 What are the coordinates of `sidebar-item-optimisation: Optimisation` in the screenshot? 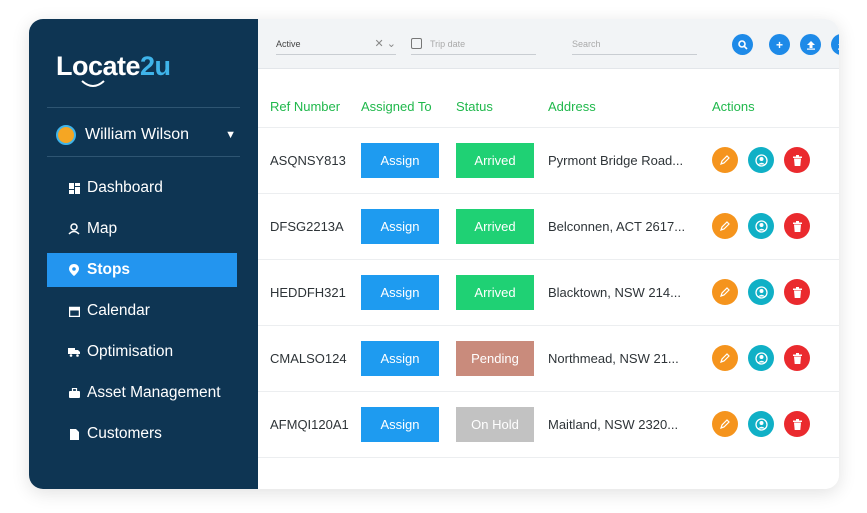 It's located at (142, 352).